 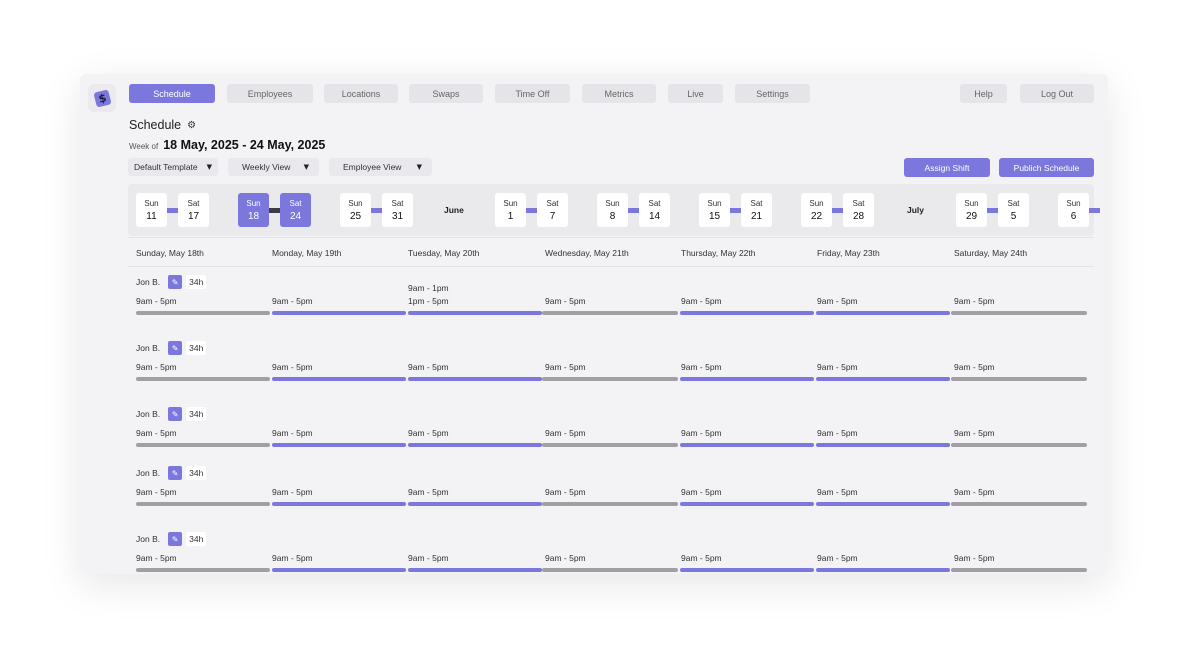 I want to click on week-start-tile: Sun 18, so click(x=253, y=210).